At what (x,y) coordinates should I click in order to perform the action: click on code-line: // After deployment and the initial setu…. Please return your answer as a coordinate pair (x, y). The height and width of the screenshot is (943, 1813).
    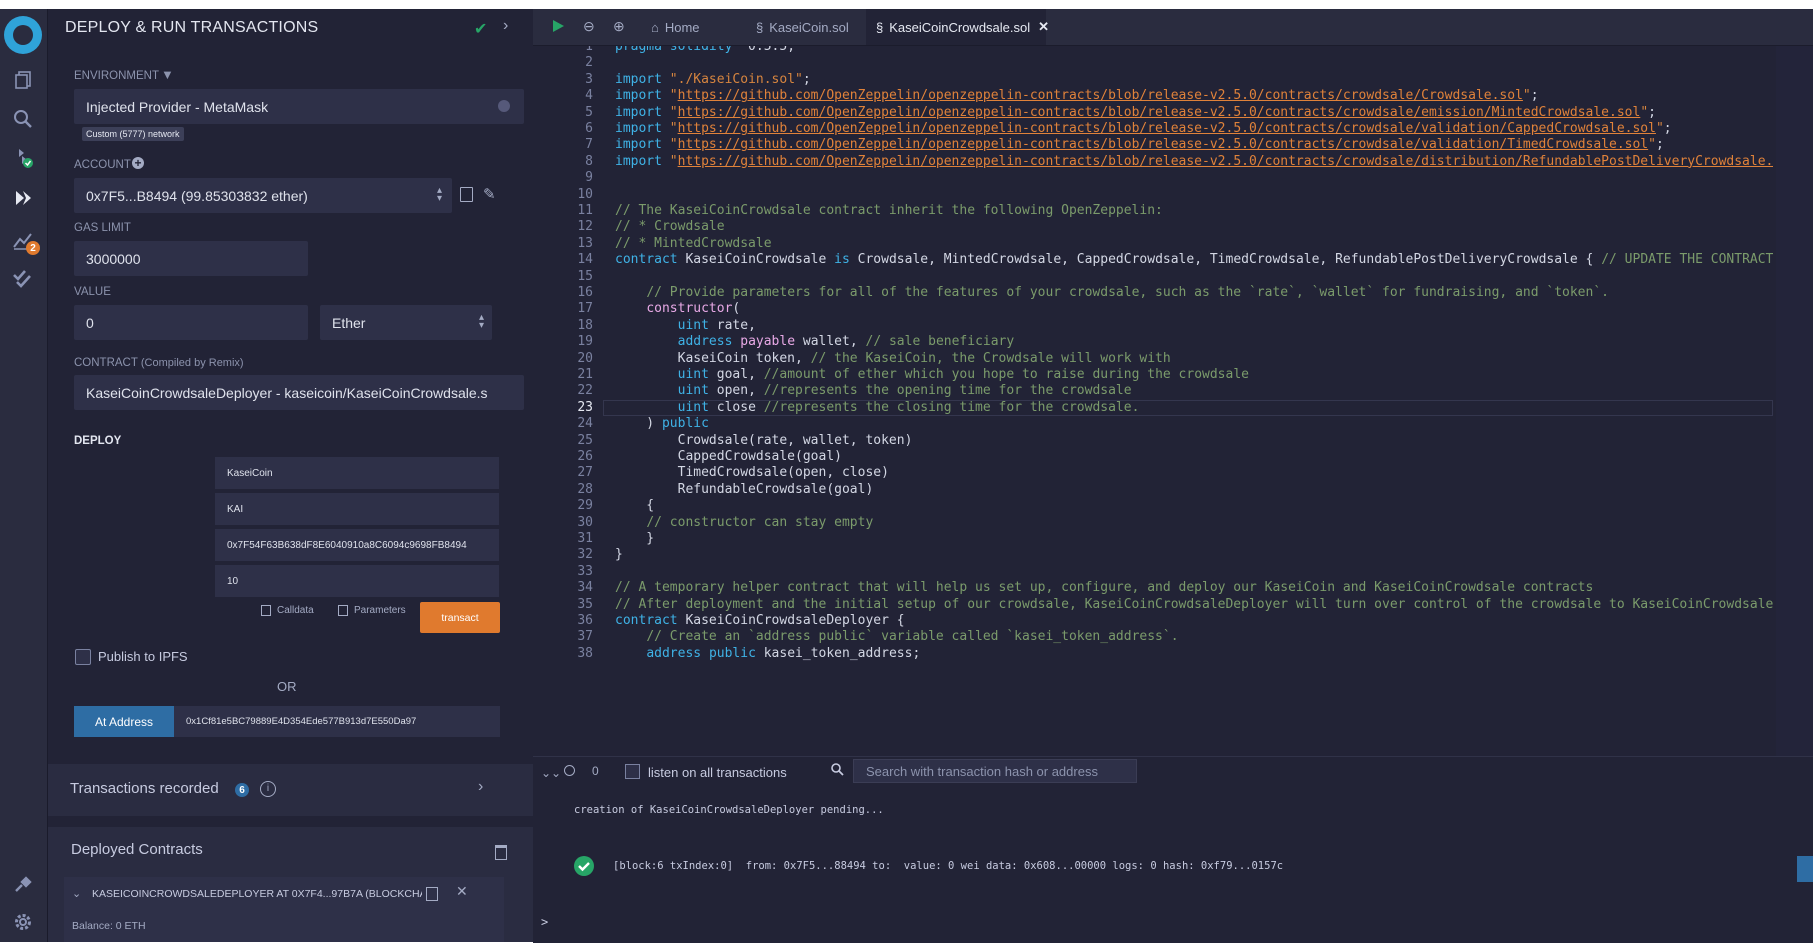
    Looking at the image, I should click on (1194, 604).